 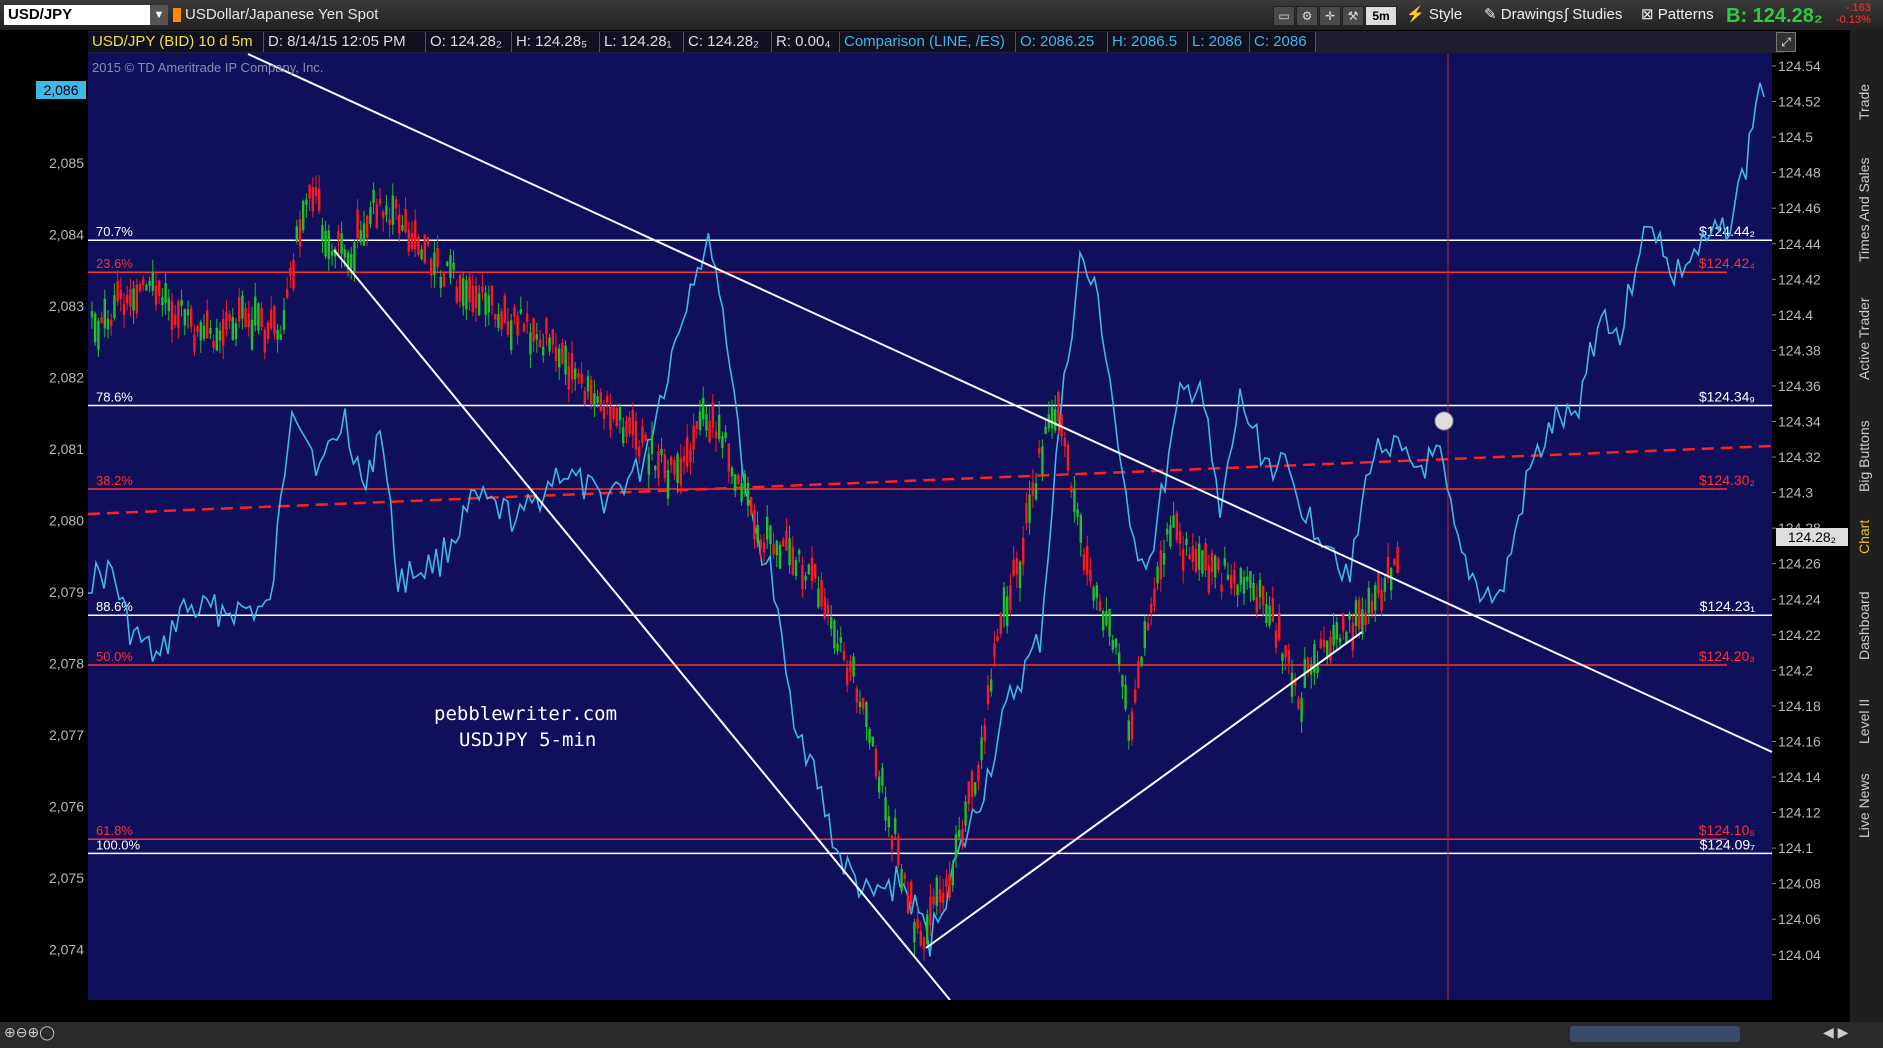 I want to click on side-tab-times-and-sales: Times And Sales, so click(x=1864, y=195).